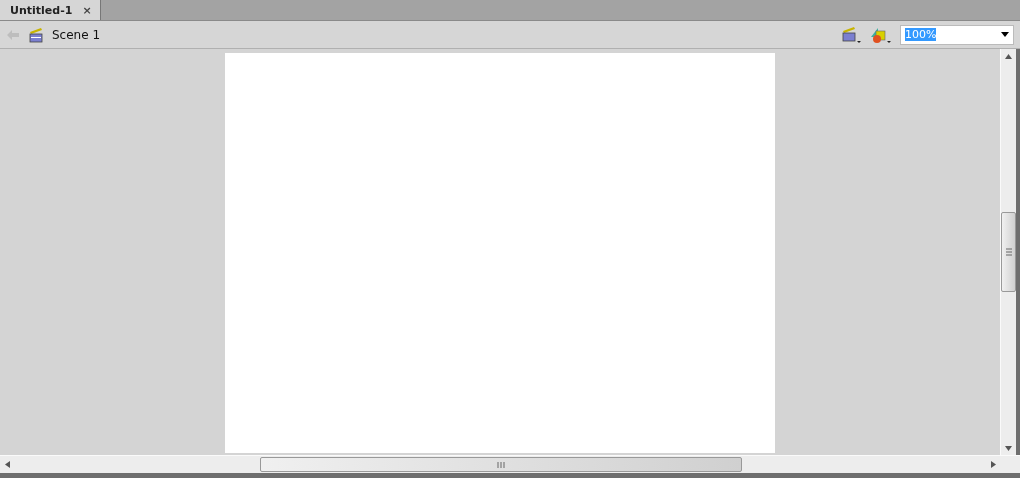 The height and width of the screenshot is (478, 1020). I want to click on clapperboard-dropdown-icon, so click(852, 34).